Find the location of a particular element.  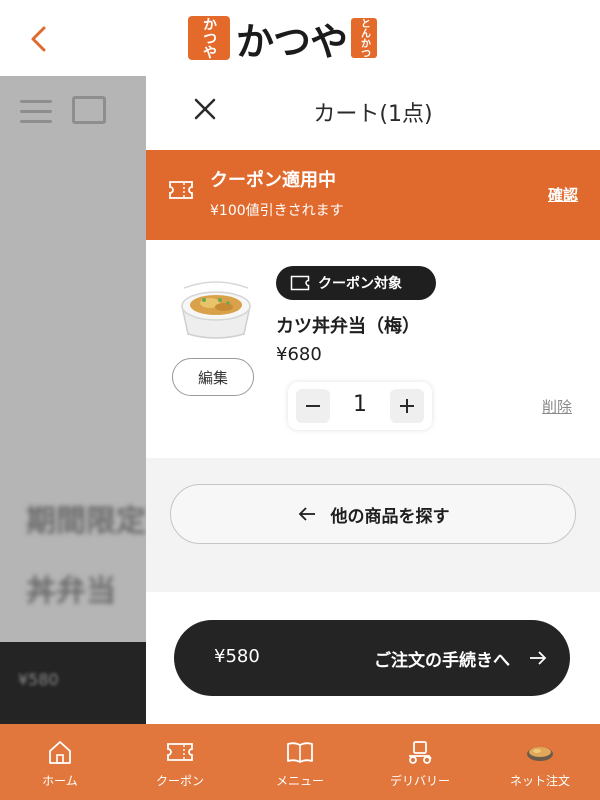

logo-seal: かつや is located at coordinates (209, 38).